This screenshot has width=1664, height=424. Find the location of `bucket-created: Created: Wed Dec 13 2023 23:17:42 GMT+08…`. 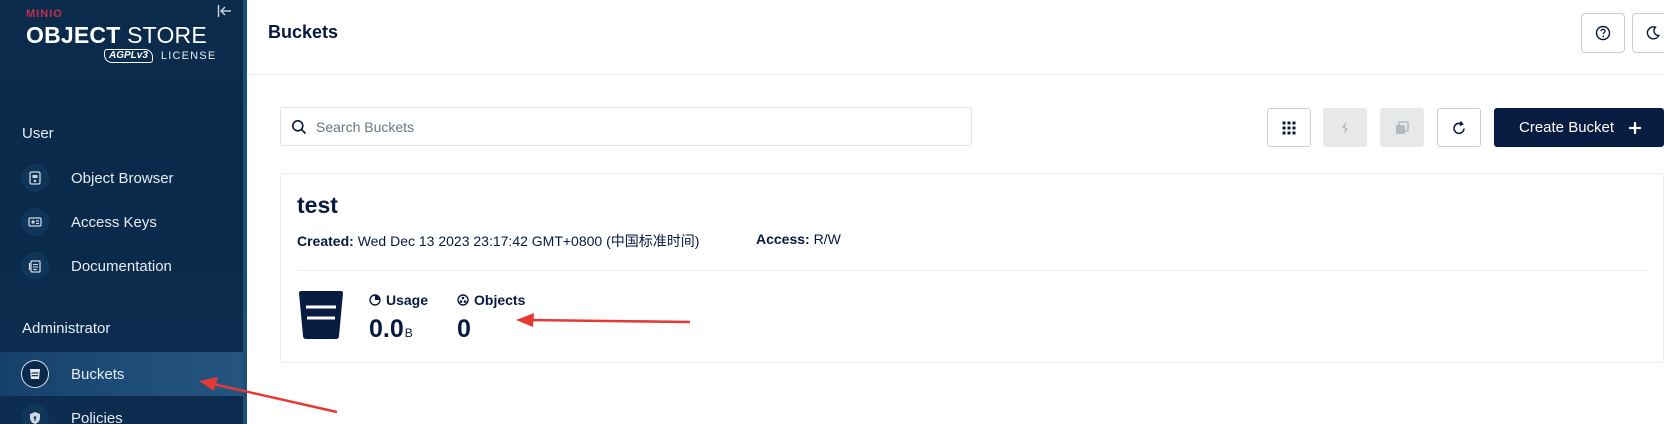

bucket-created: Created: Wed Dec 13 2023 23:17:42 GMT+08… is located at coordinates (498, 241).